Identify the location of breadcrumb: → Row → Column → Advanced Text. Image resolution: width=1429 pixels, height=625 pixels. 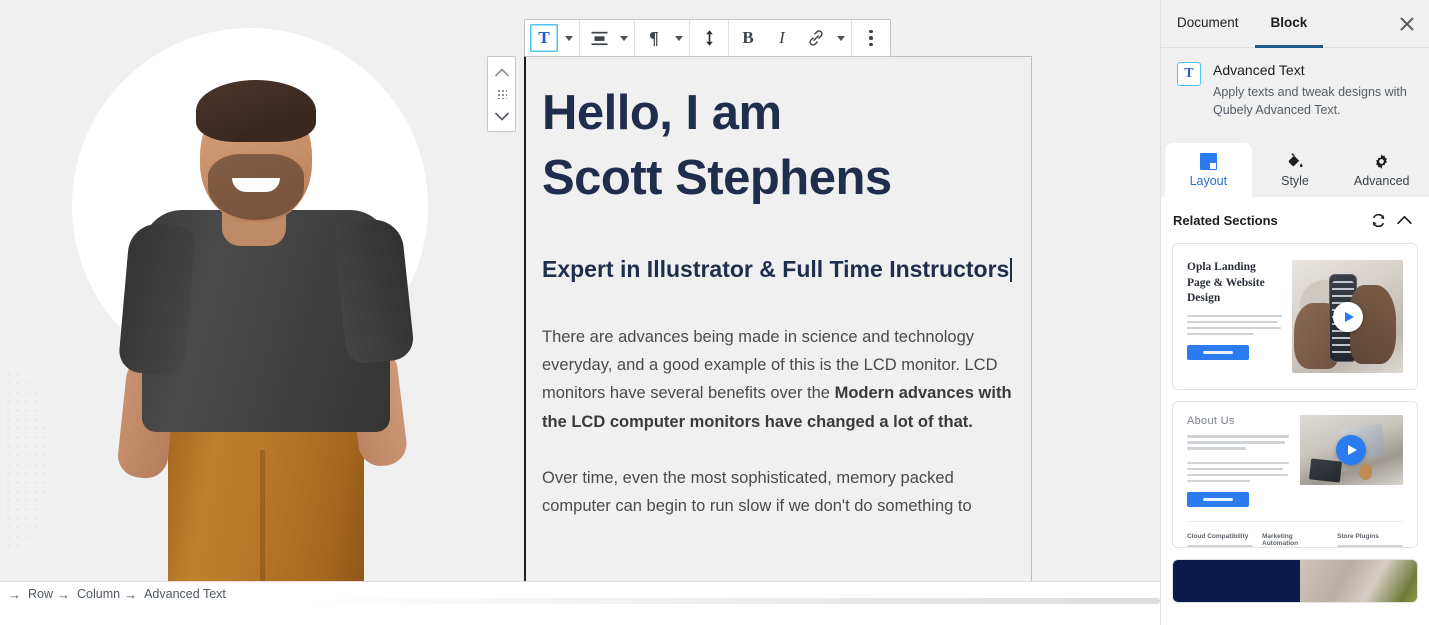
(580, 593).